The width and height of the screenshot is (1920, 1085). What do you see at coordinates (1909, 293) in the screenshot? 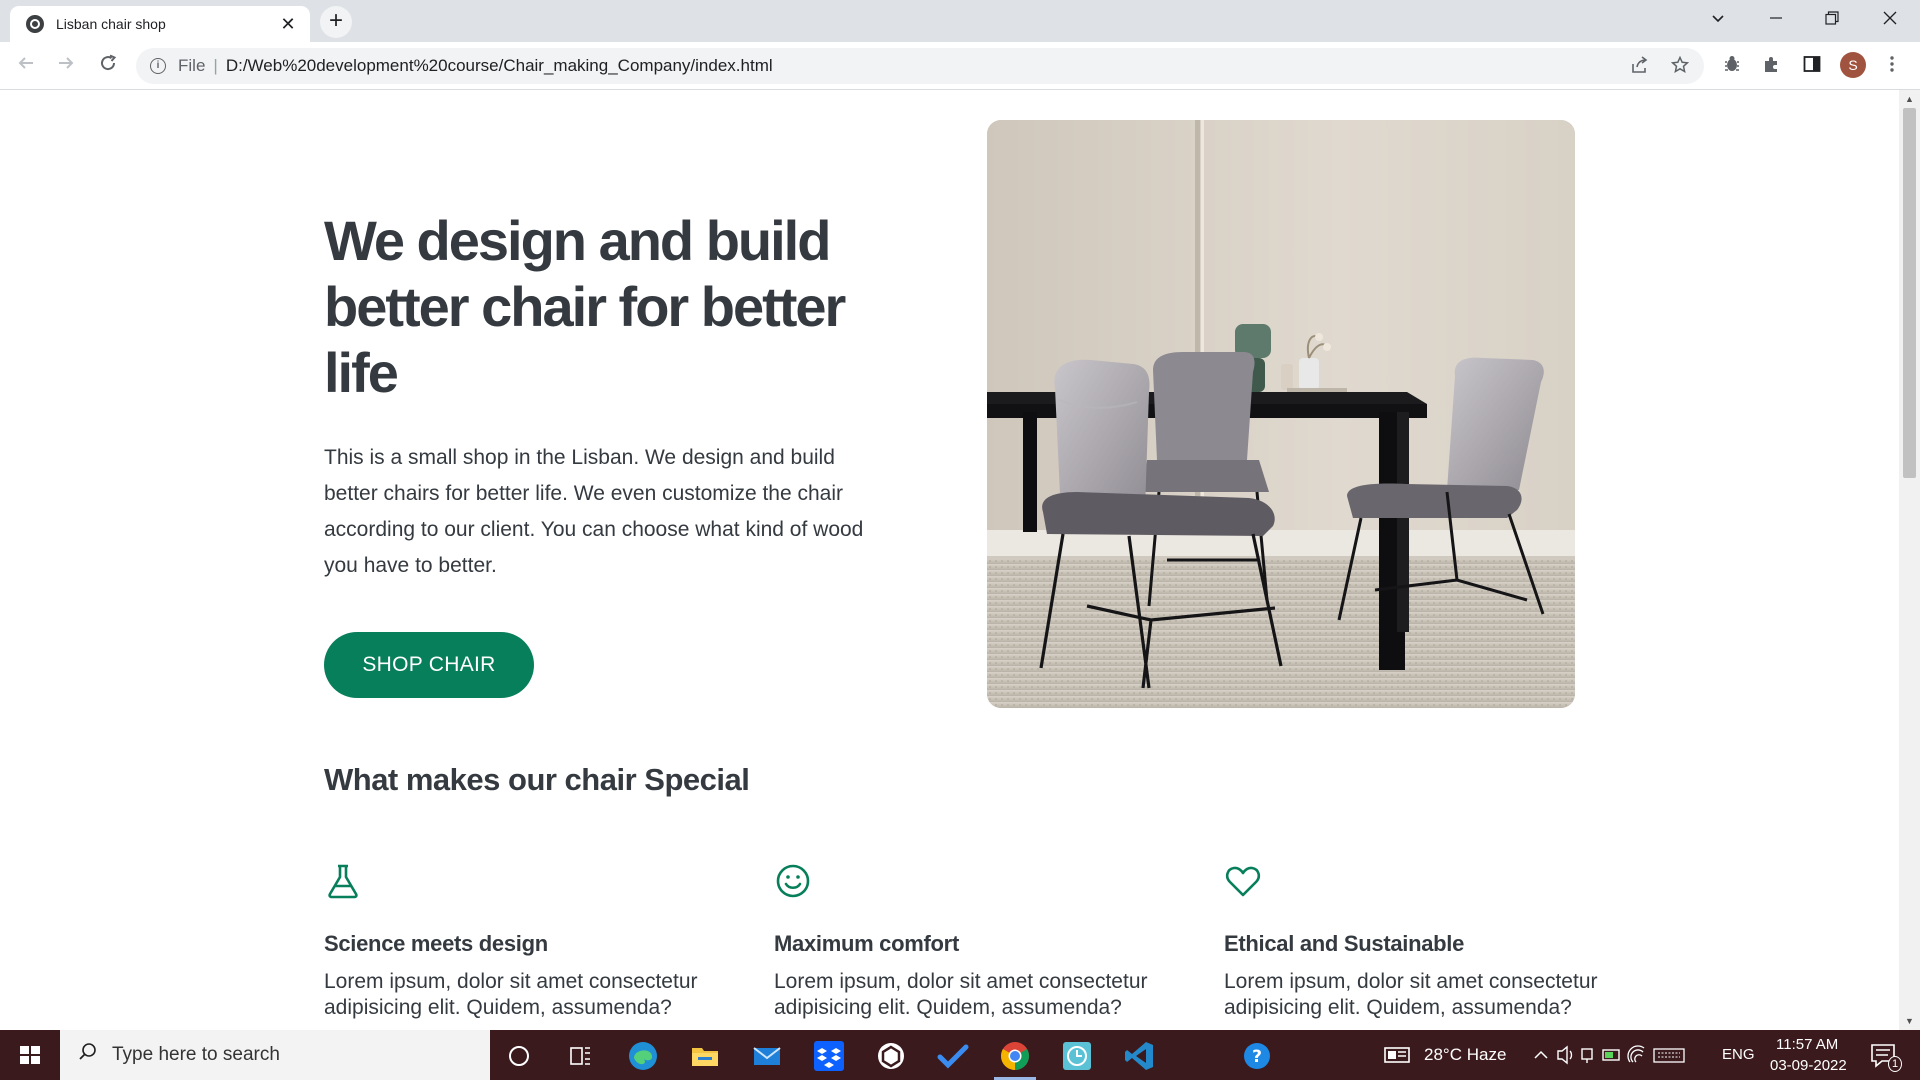
I see `scrollbar-thumb` at bounding box center [1909, 293].